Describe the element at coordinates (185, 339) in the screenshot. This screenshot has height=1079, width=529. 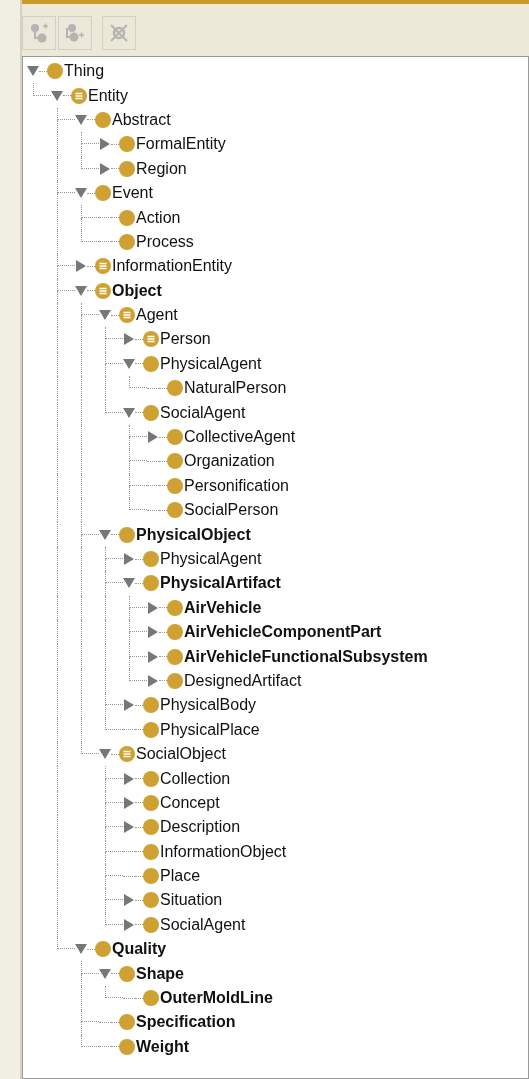
I see `class-label: Person` at that location.